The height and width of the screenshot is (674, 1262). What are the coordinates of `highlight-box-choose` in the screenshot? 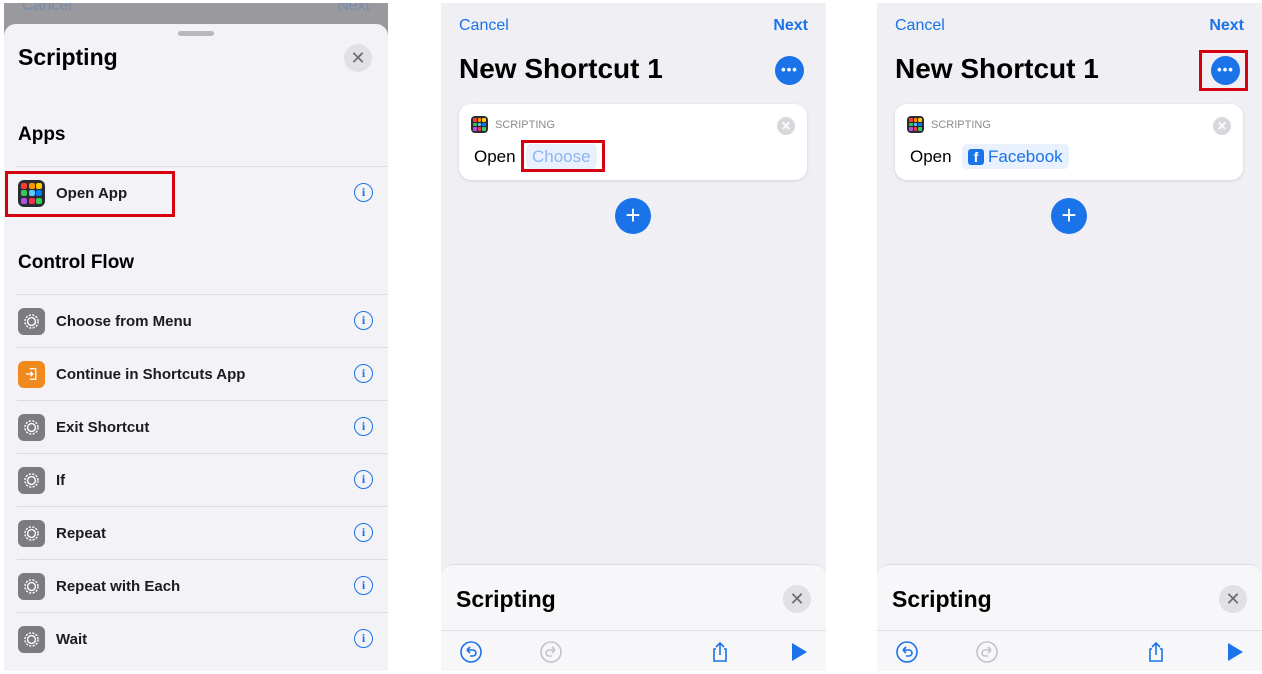 It's located at (563, 156).